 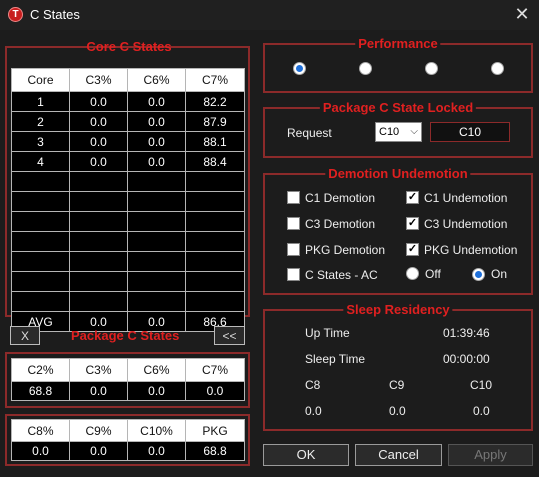 What do you see at coordinates (125, 335) in the screenshot?
I see `package-c-states-title: Package C States` at bounding box center [125, 335].